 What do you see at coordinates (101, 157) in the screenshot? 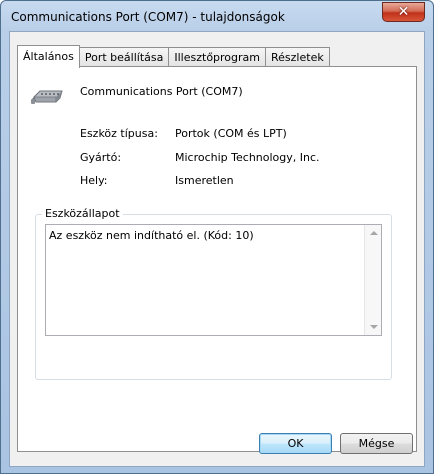
I see `manufacturer-label: Gyártó:` at bounding box center [101, 157].